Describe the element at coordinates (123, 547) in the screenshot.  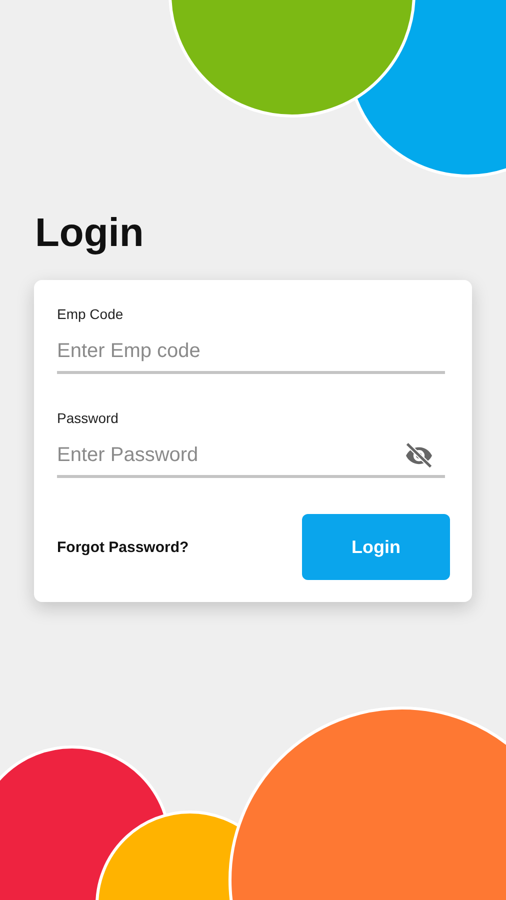
I see `forgot-password-link: Forgot Password?` at that location.